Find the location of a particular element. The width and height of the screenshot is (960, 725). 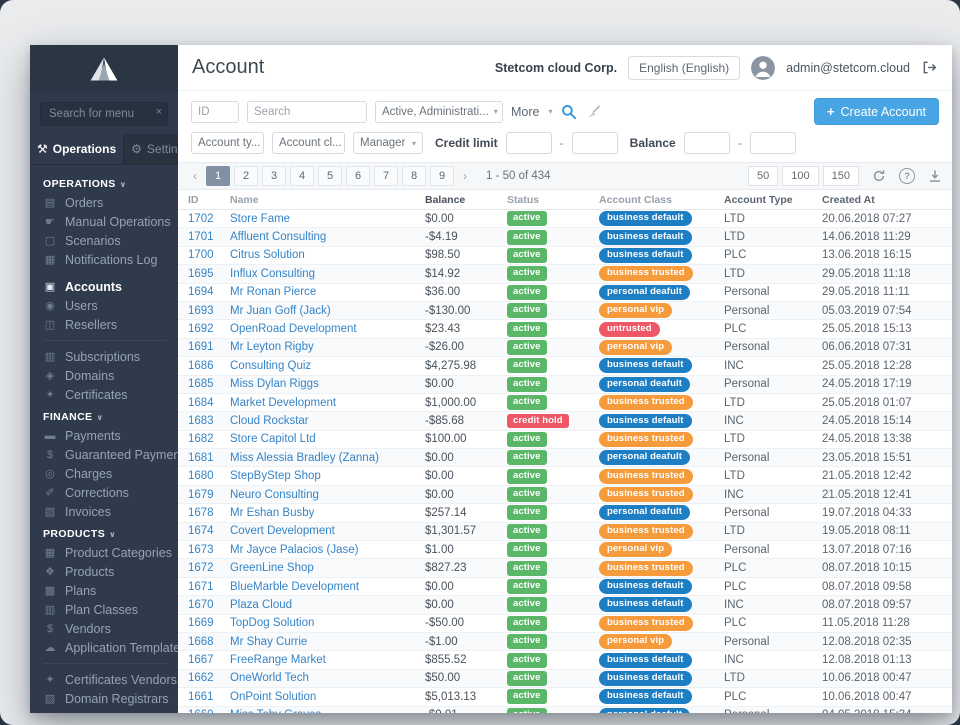

sidebar-item-application-templates: ☁ Application Templates is located at coordinates (111, 647).